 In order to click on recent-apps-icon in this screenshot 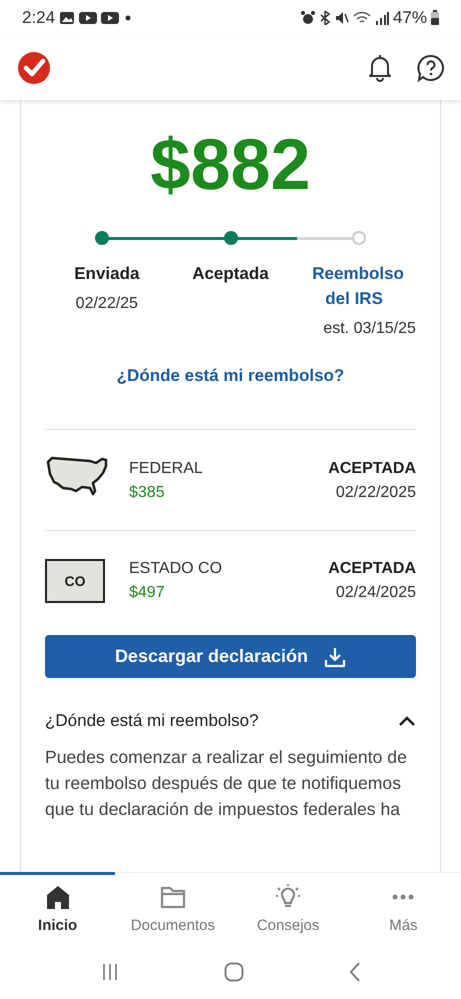, I will do `click(109, 972)`.